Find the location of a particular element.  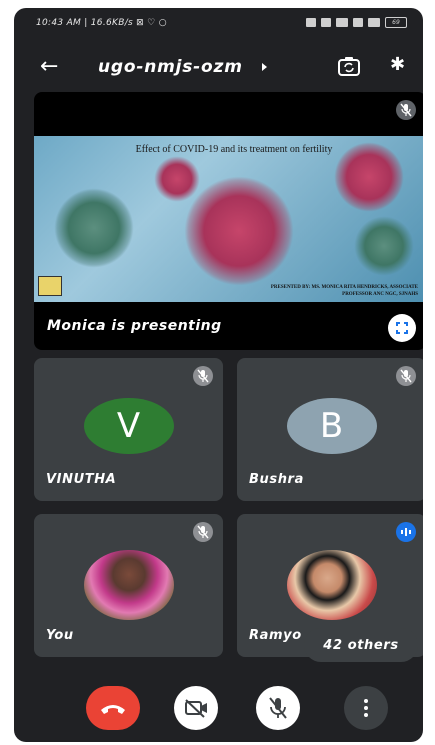

institution-logo is located at coordinates (50, 286).